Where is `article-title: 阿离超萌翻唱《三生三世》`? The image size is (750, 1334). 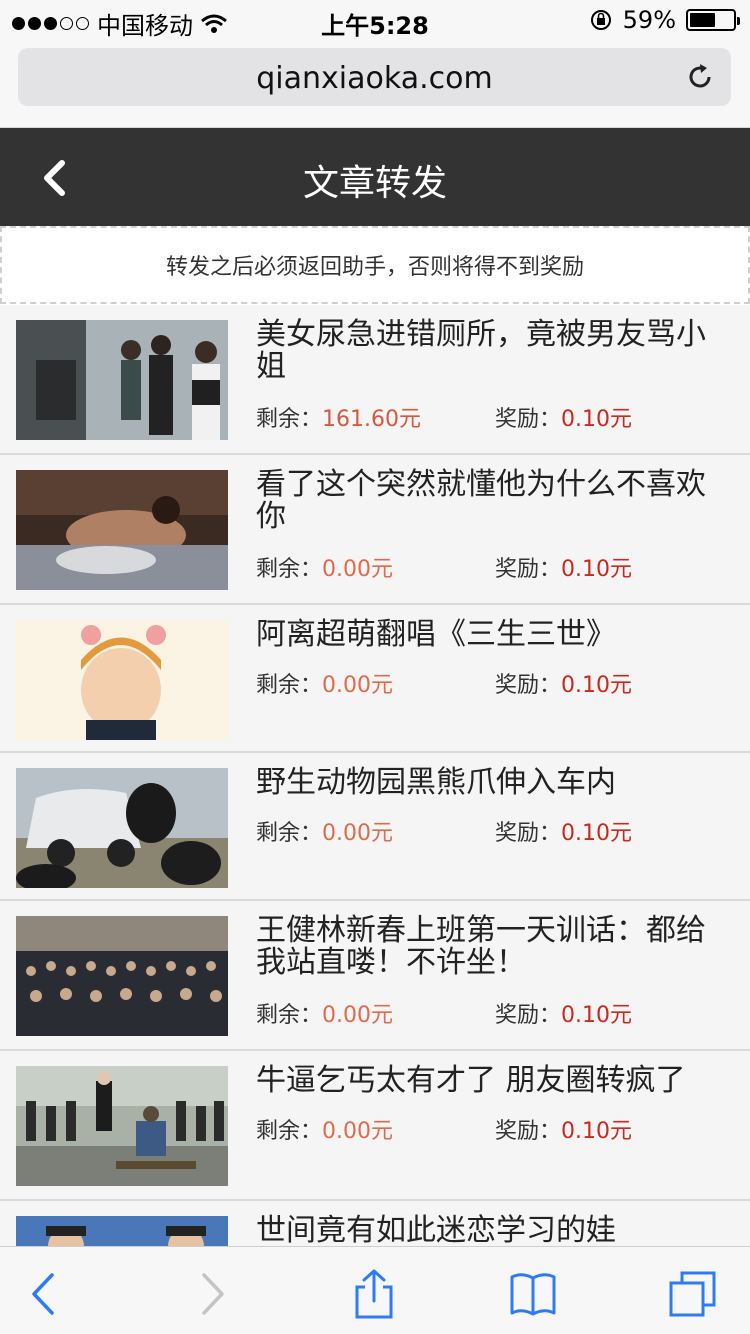
article-title: 阿离超萌翻唱《三生三世》 is located at coordinates (491, 635).